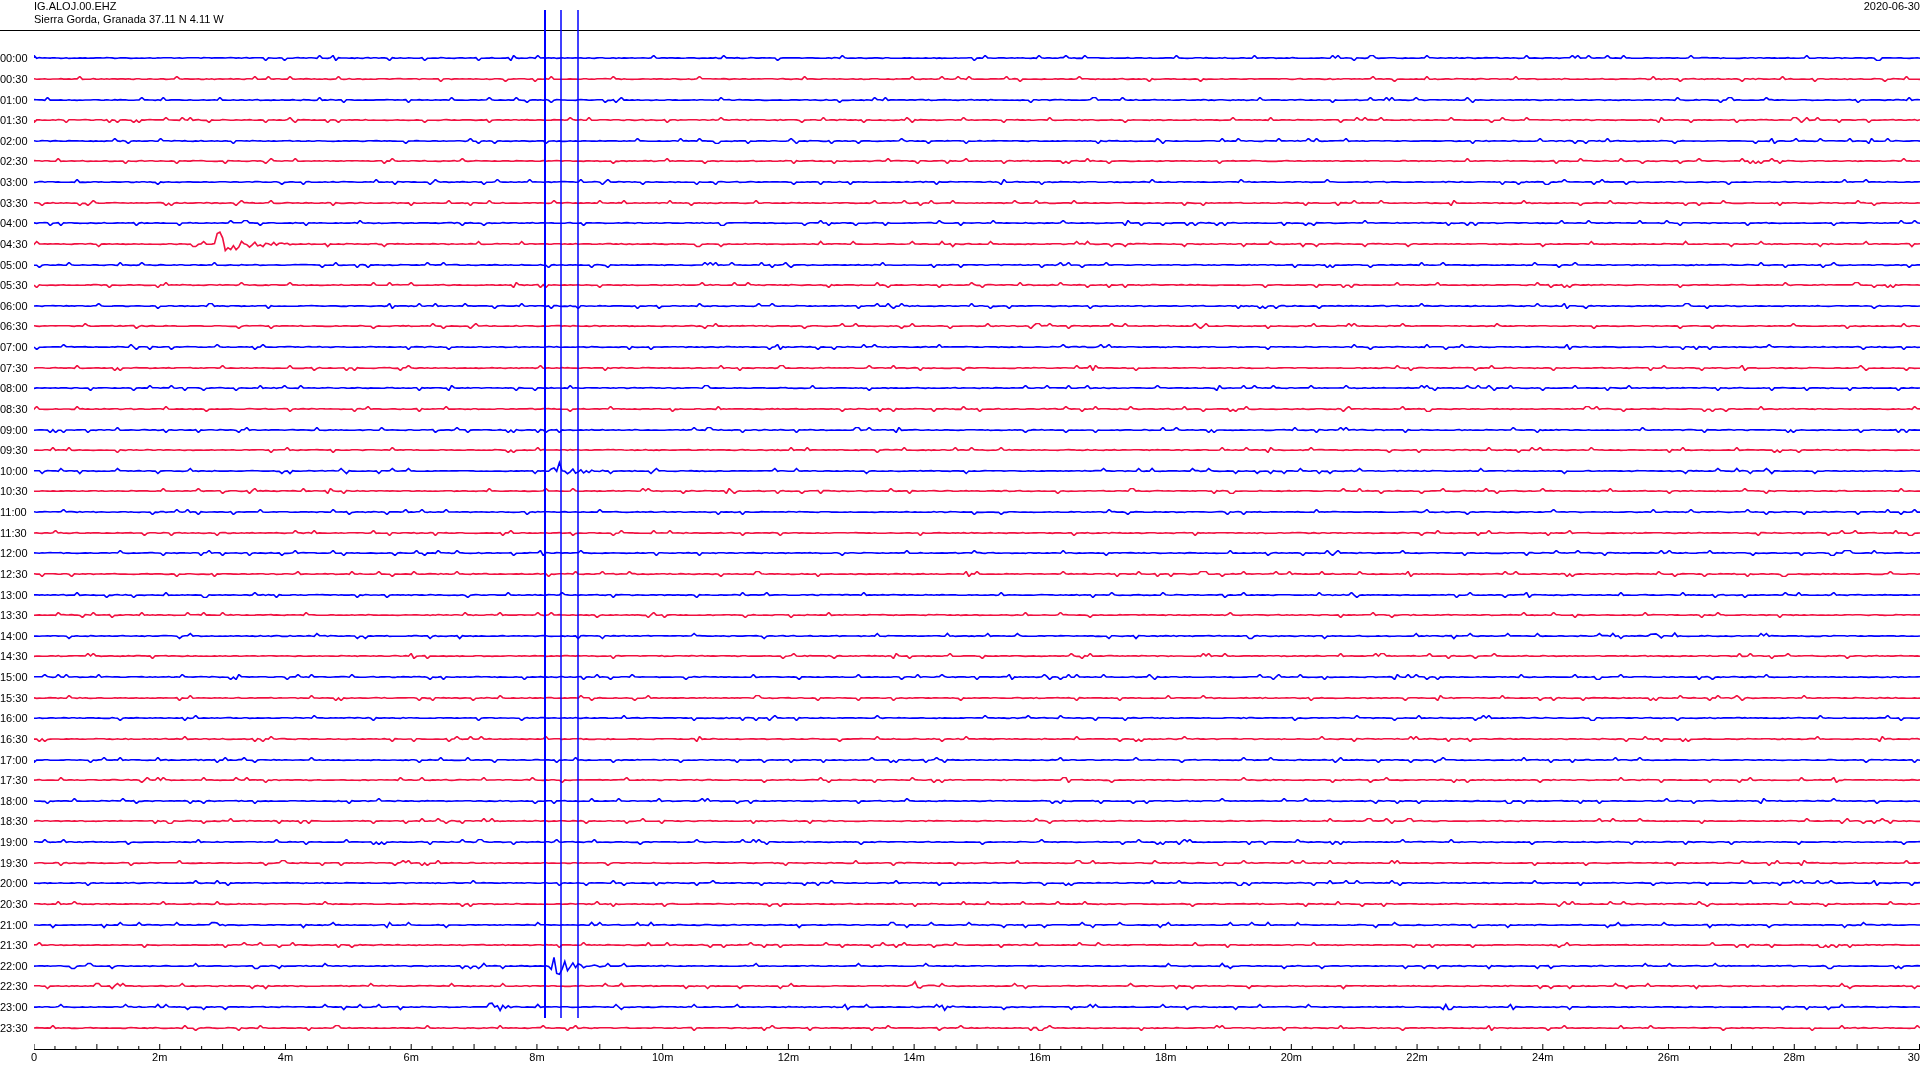  I want to click on row-time-label: 13:00, so click(14, 594).